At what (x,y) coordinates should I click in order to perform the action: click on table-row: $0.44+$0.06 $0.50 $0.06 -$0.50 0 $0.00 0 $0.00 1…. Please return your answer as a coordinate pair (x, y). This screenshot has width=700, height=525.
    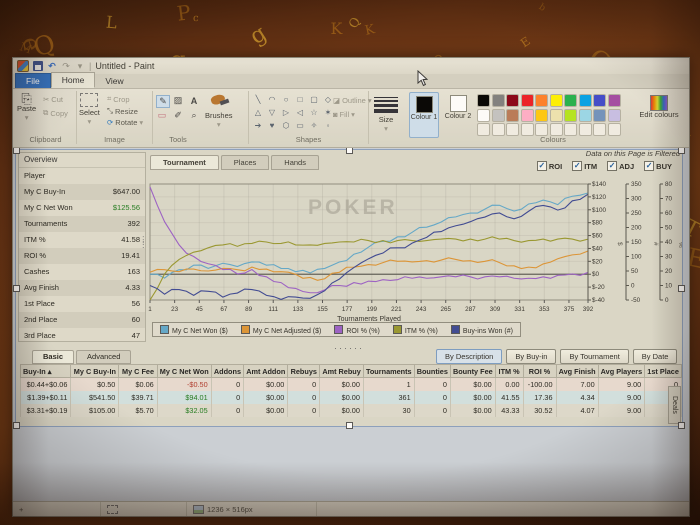
    Looking at the image, I should click on (350, 384).